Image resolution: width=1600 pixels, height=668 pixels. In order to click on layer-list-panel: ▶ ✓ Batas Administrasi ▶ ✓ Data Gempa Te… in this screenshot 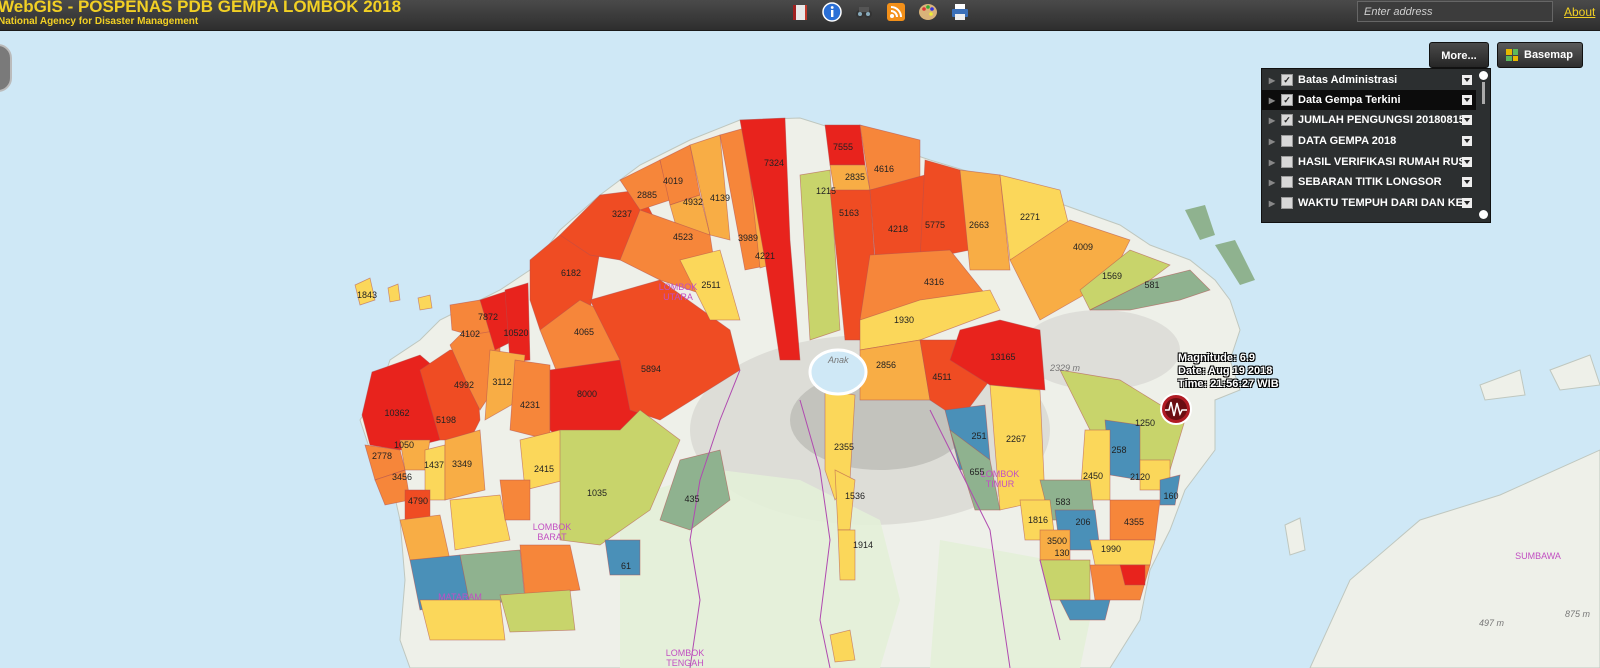, I will do `click(1376, 145)`.